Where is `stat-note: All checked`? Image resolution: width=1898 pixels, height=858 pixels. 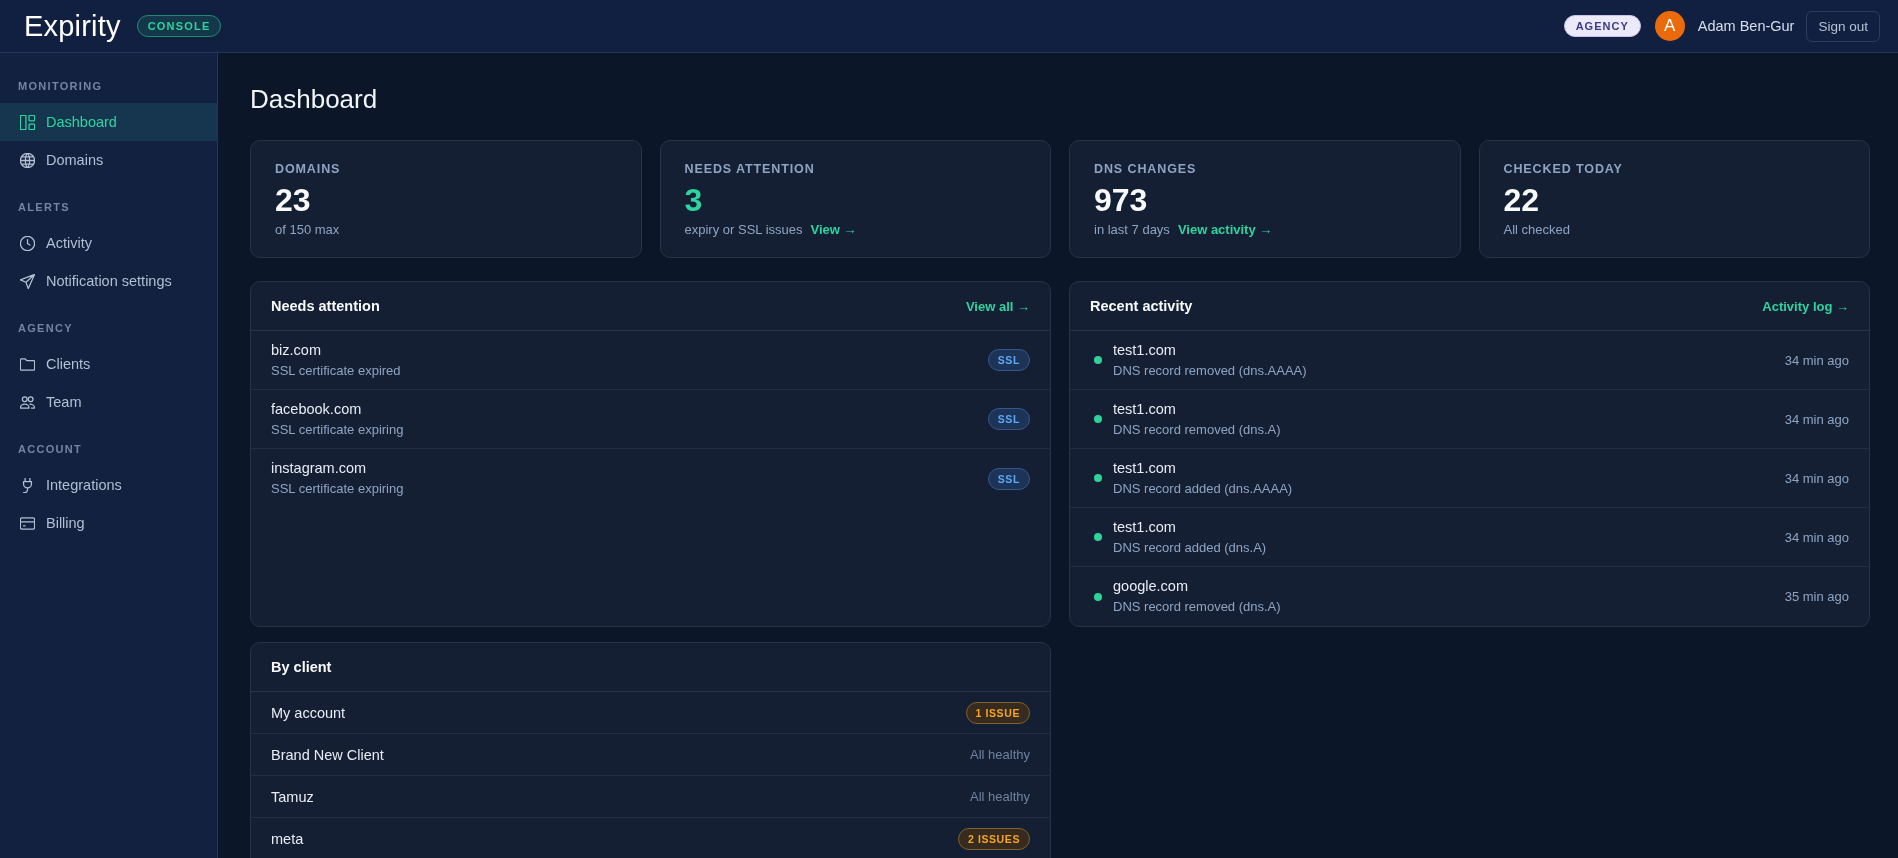 stat-note: All checked is located at coordinates (1536, 229).